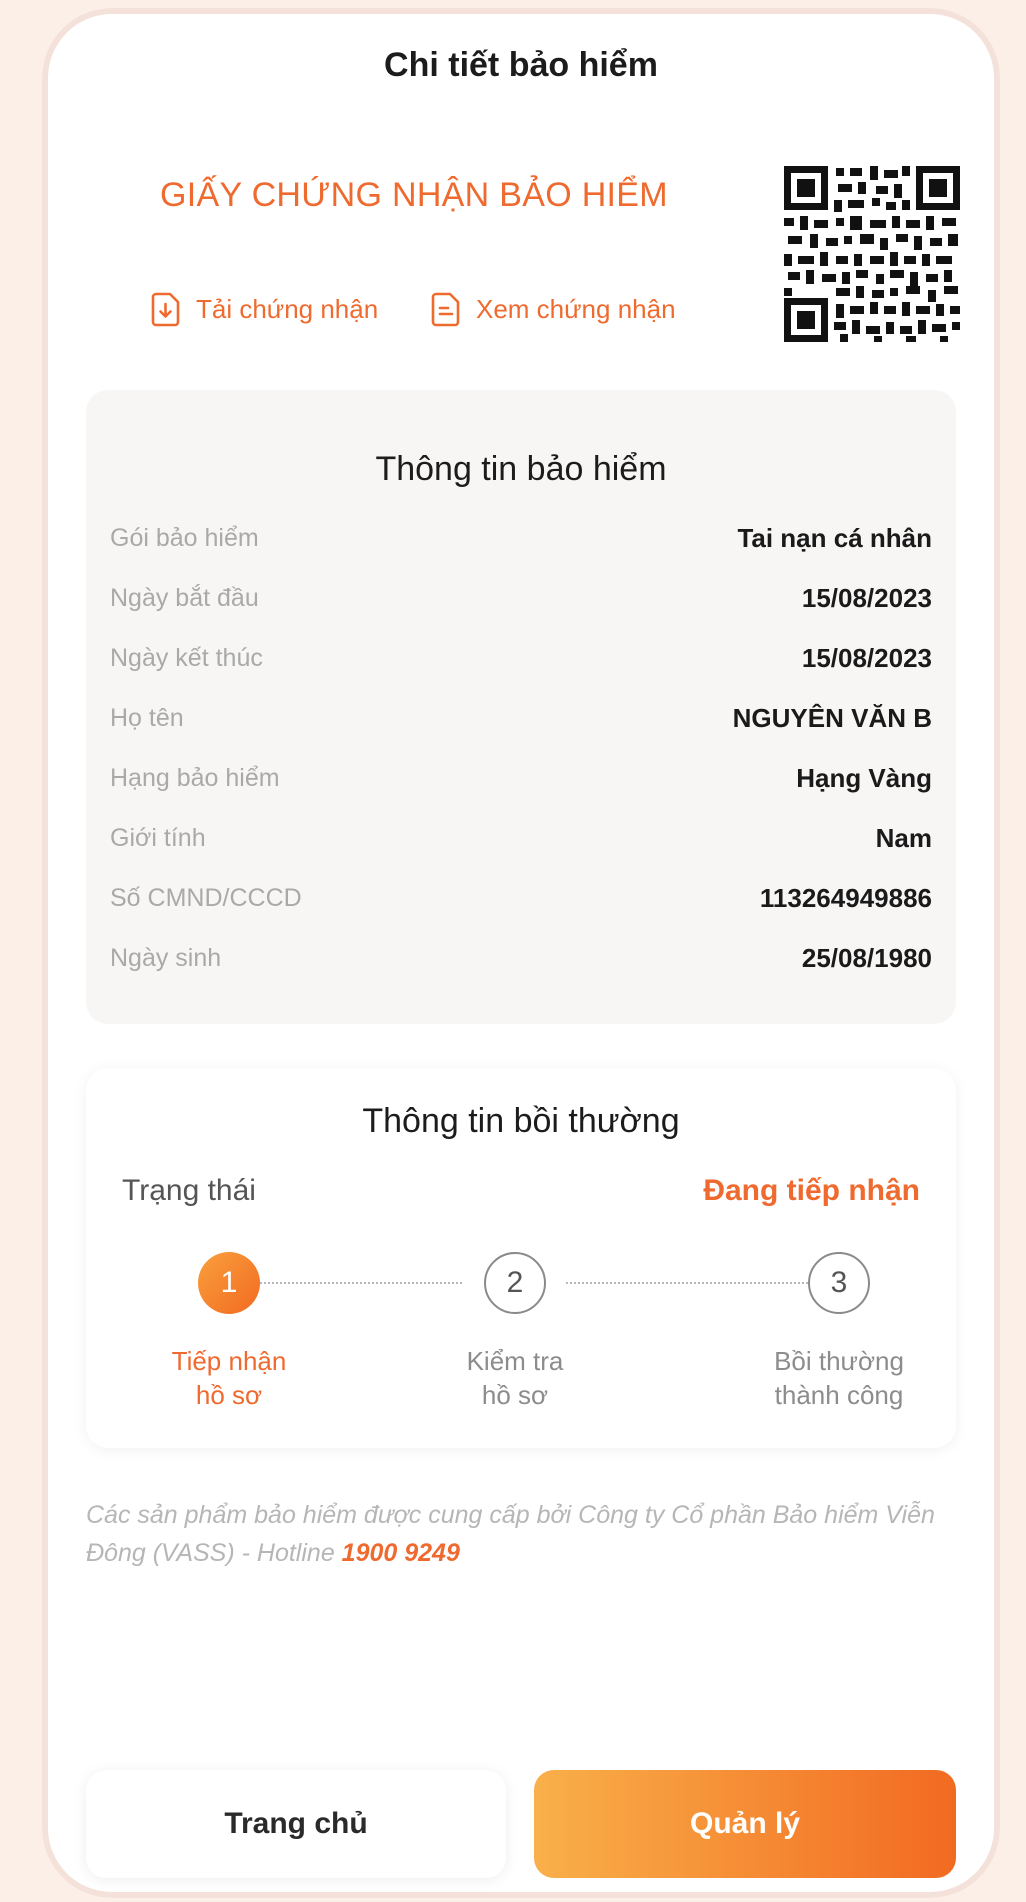 The width and height of the screenshot is (1026, 1902). Describe the element at coordinates (287, 308) in the screenshot. I see `download-certificate-label: Tải chứng nhận` at that location.